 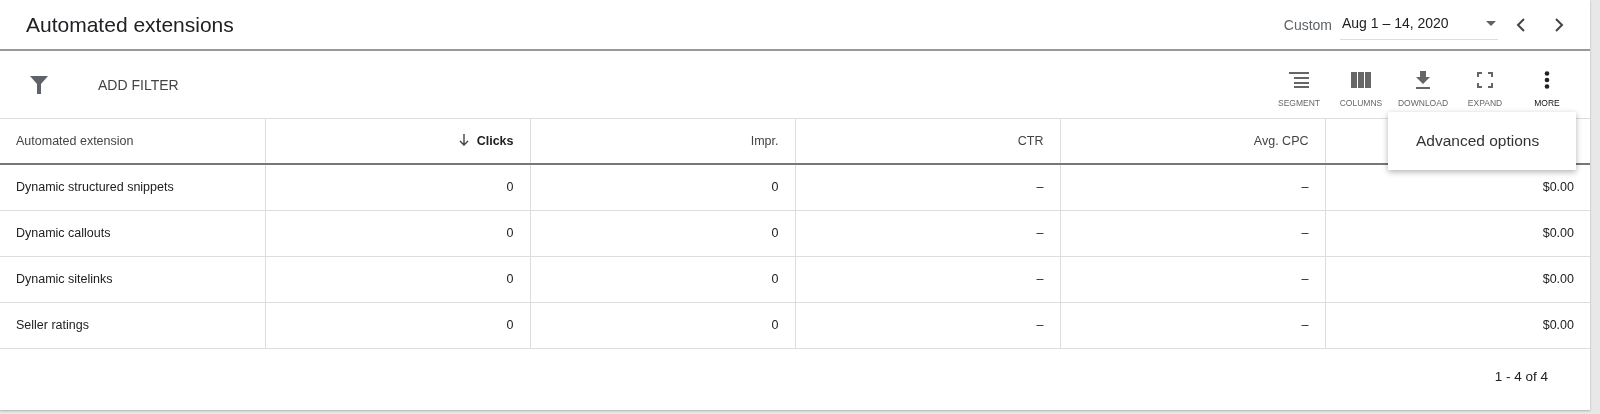 What do you see at coordinates (132, 141) in the screenshot?
I see `column-header: Automated extension` at bounding box center [132, 141].